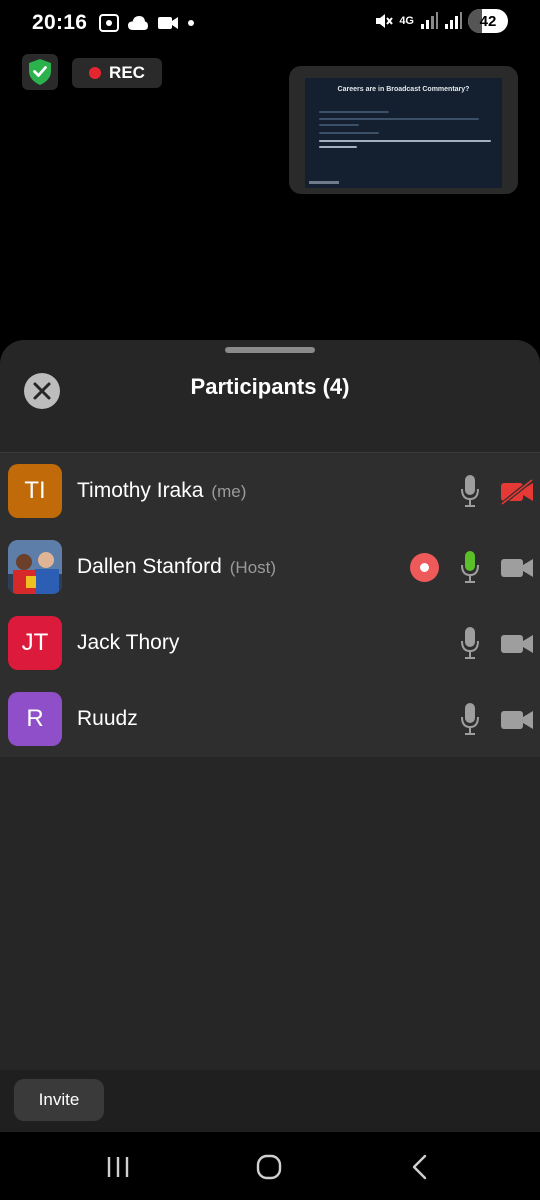 The image size is (540, 1200). I want to click on avatar-initials: TI, so click(35, 490).